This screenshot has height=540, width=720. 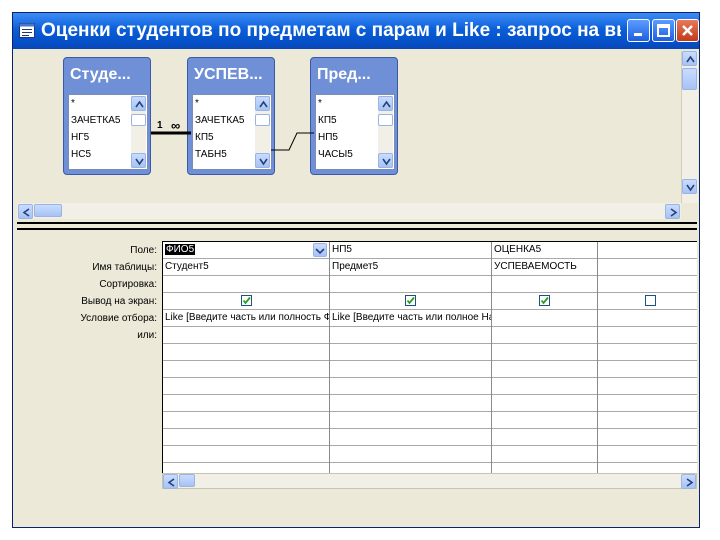 I want to click on grid-horizontal-scrollbar, so click(x=429, y=481).